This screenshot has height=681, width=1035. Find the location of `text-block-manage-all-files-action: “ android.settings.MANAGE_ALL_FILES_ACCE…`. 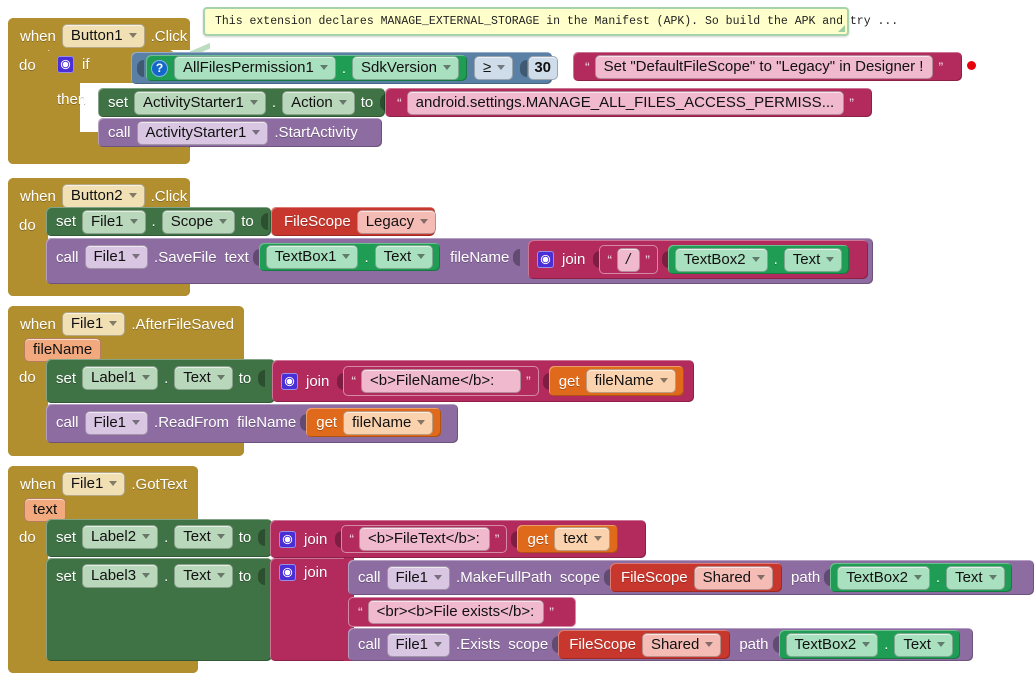

text-block-manage-all-files-action: “ android.settings.MANAGE_ALL_FILES_ACCE… is located at coordinates (628, 102).